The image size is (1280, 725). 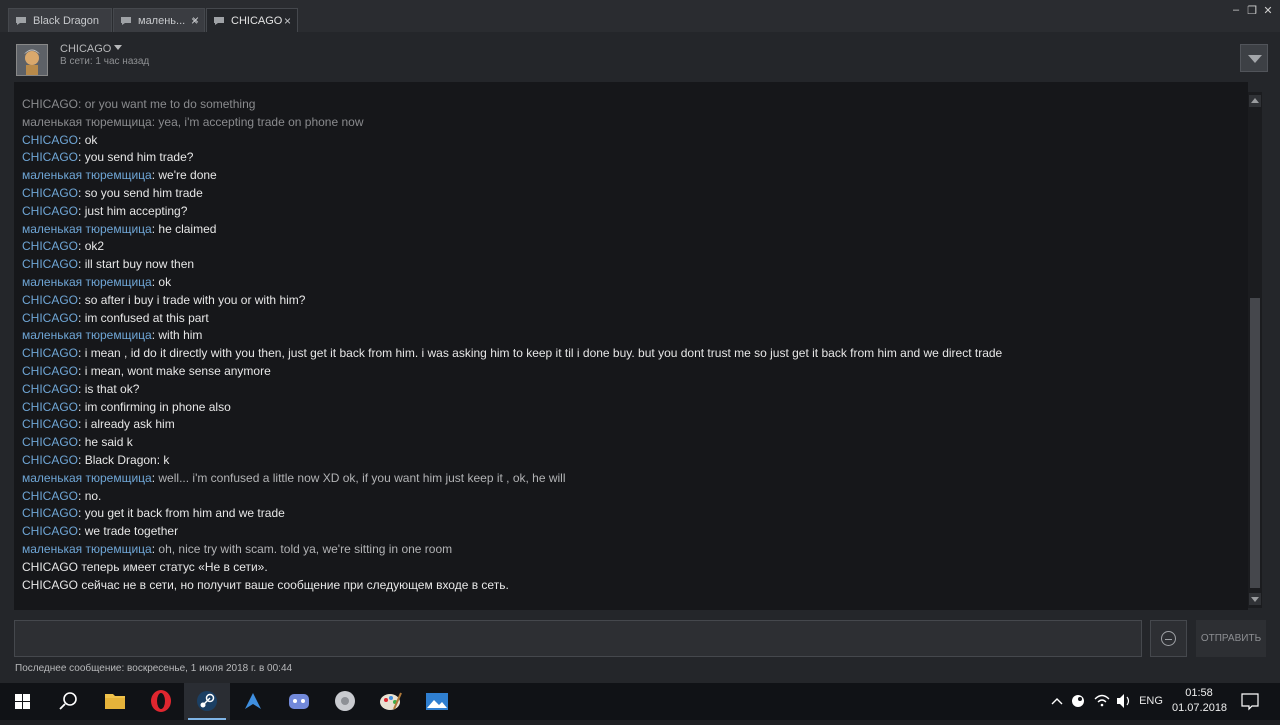 What do you see at coordinates (131, 531) in the screenshot?
I see `message-text: we trade together` at bounding box center [131, 531].